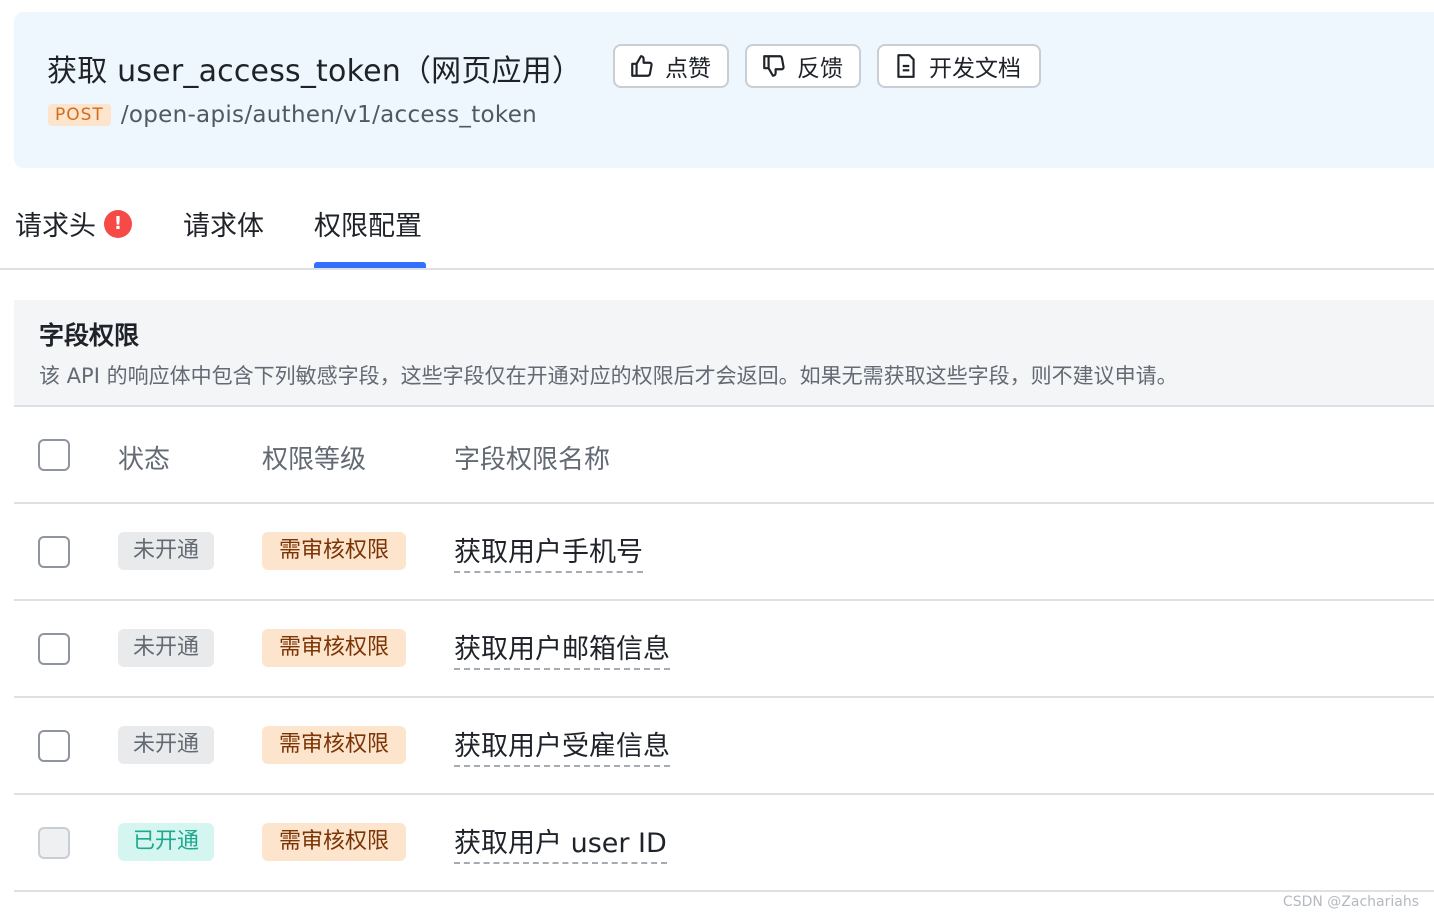  What do you see at coordinates (724, 842) in the screenshot?
I see `table-row: 已开通 需审核权限 获取用户 user ID` at bounding box center [724, 842].